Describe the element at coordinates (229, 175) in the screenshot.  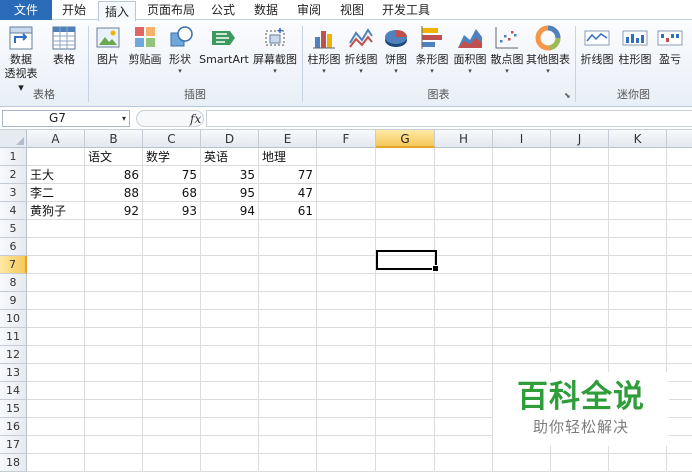
I see `cell-d2: 35` at that location.